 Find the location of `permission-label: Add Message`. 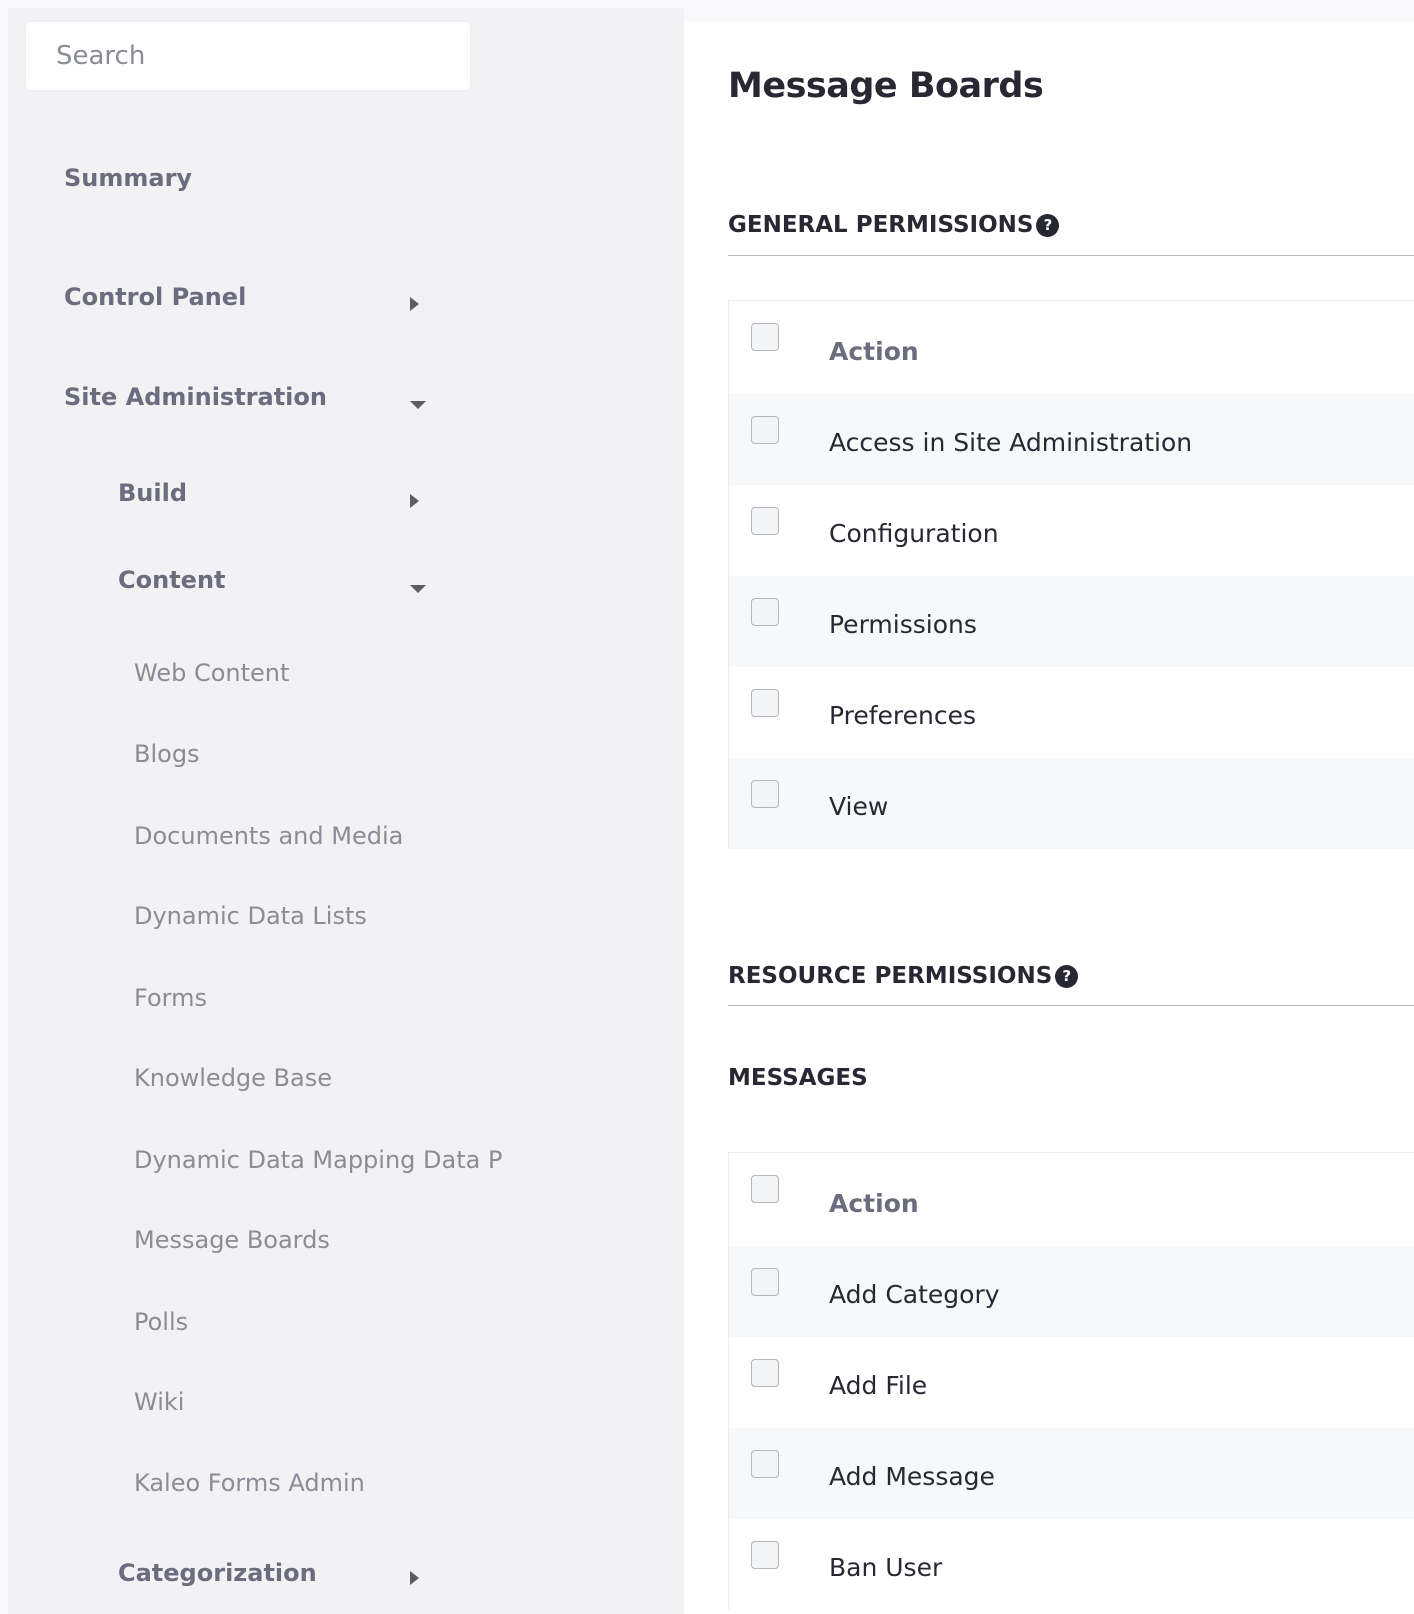

permission-label: Add Message is located at coordinates (912, 1476).